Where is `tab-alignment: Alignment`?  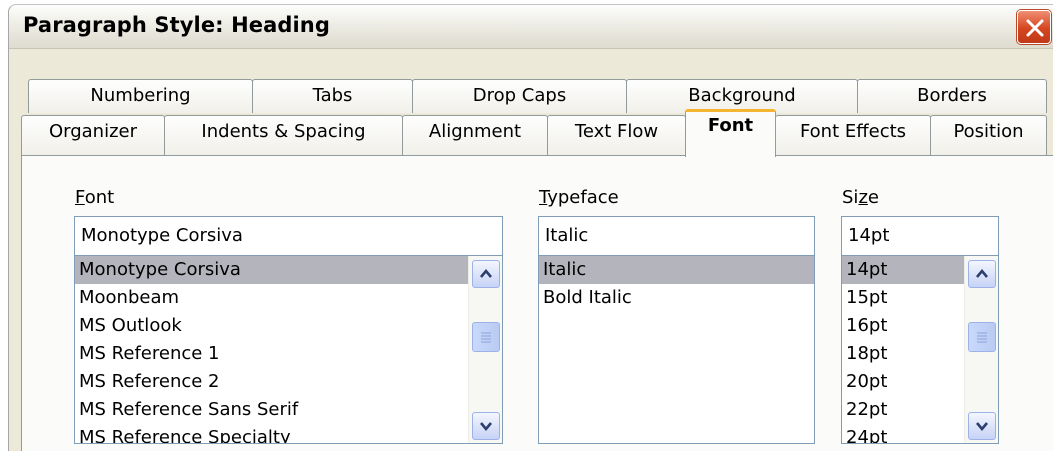
tab-alignment: Alignment is located at coordinates (475, 135).